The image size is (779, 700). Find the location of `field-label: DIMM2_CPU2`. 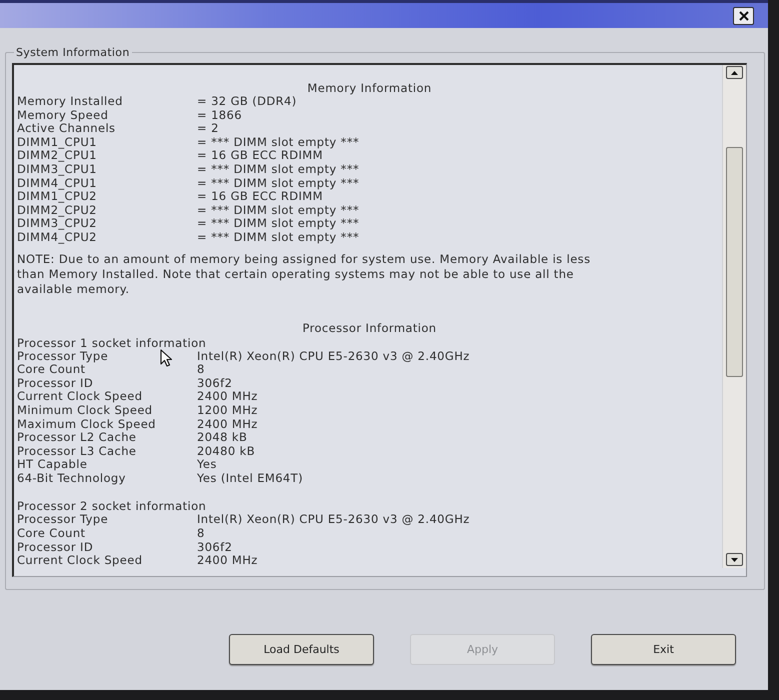

field-label: DIMM2_CPU2 is located at coordinates (57, 211).